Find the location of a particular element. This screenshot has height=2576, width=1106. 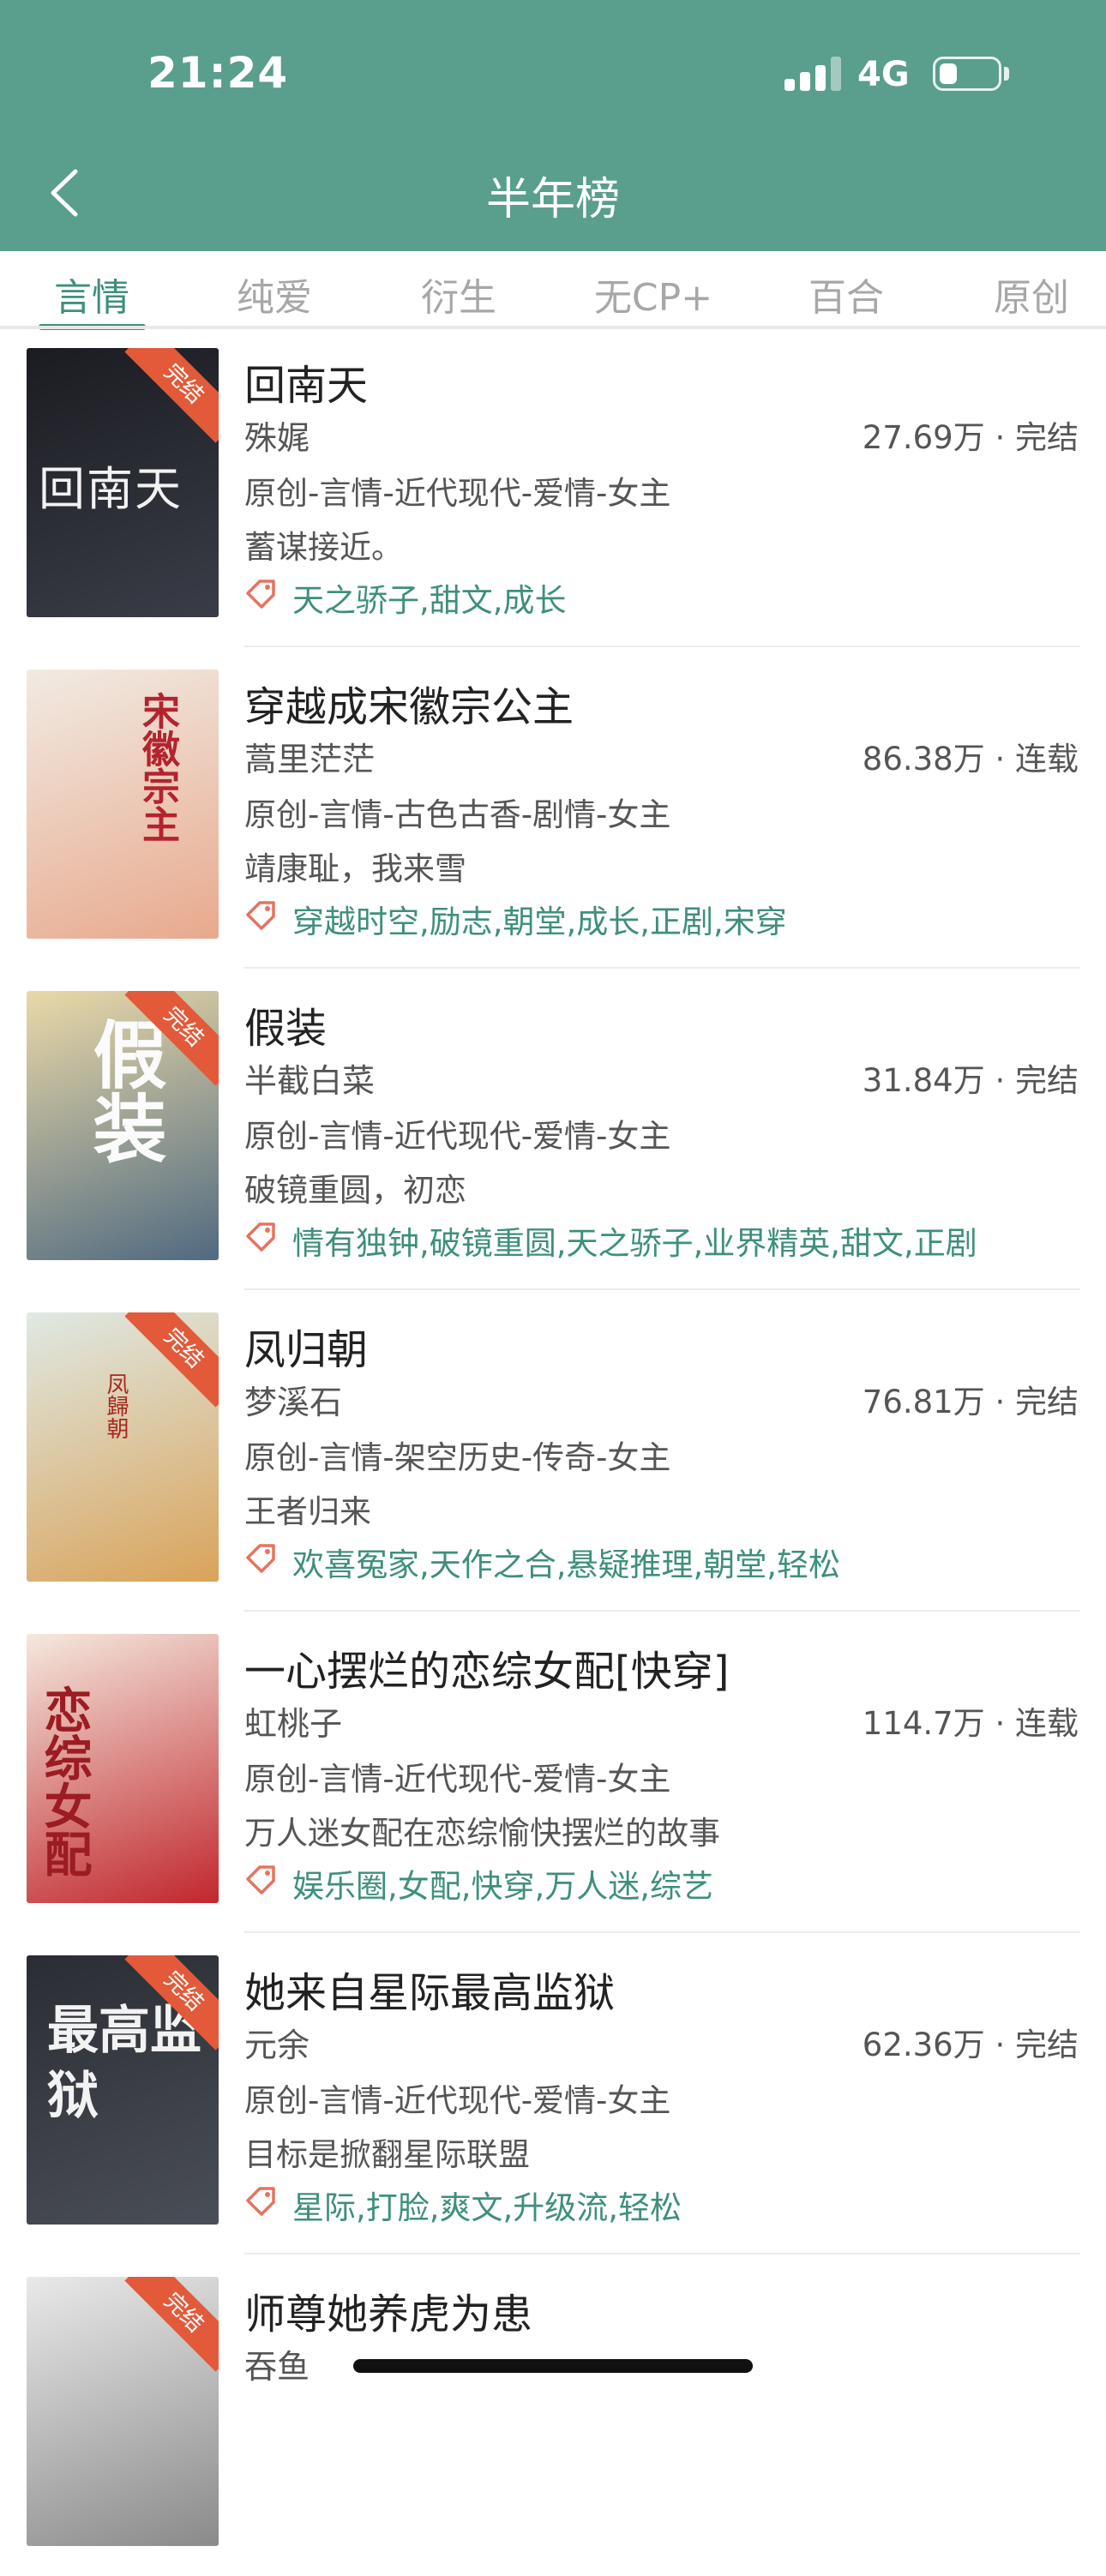

book-cover: 恋综女配 is located at coordinates (123, 1768).